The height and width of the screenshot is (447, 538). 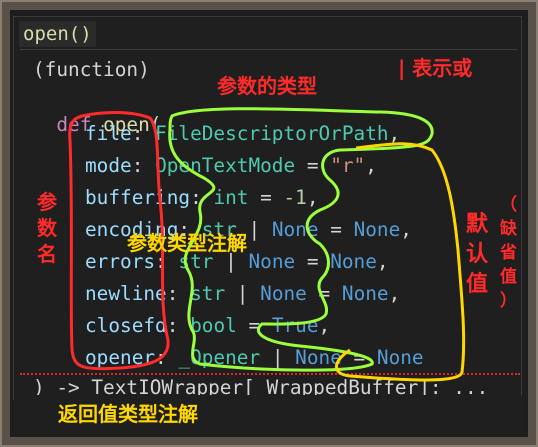 I want to click on annotation-missing-1: （, so click(x=508, y=205).